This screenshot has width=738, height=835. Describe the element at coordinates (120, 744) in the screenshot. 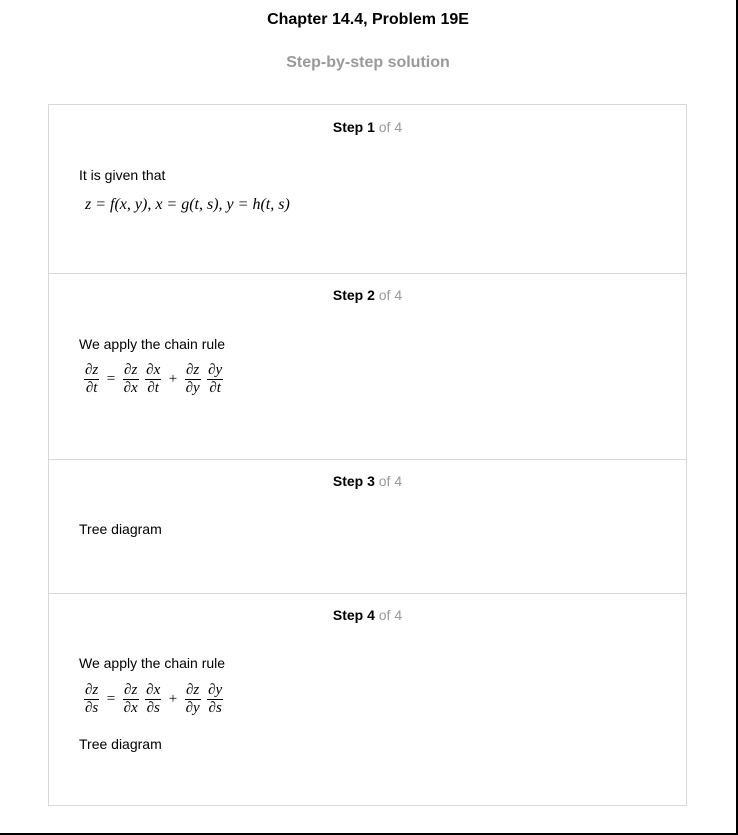

I see `step-text-2: Tree diagram` at that location.